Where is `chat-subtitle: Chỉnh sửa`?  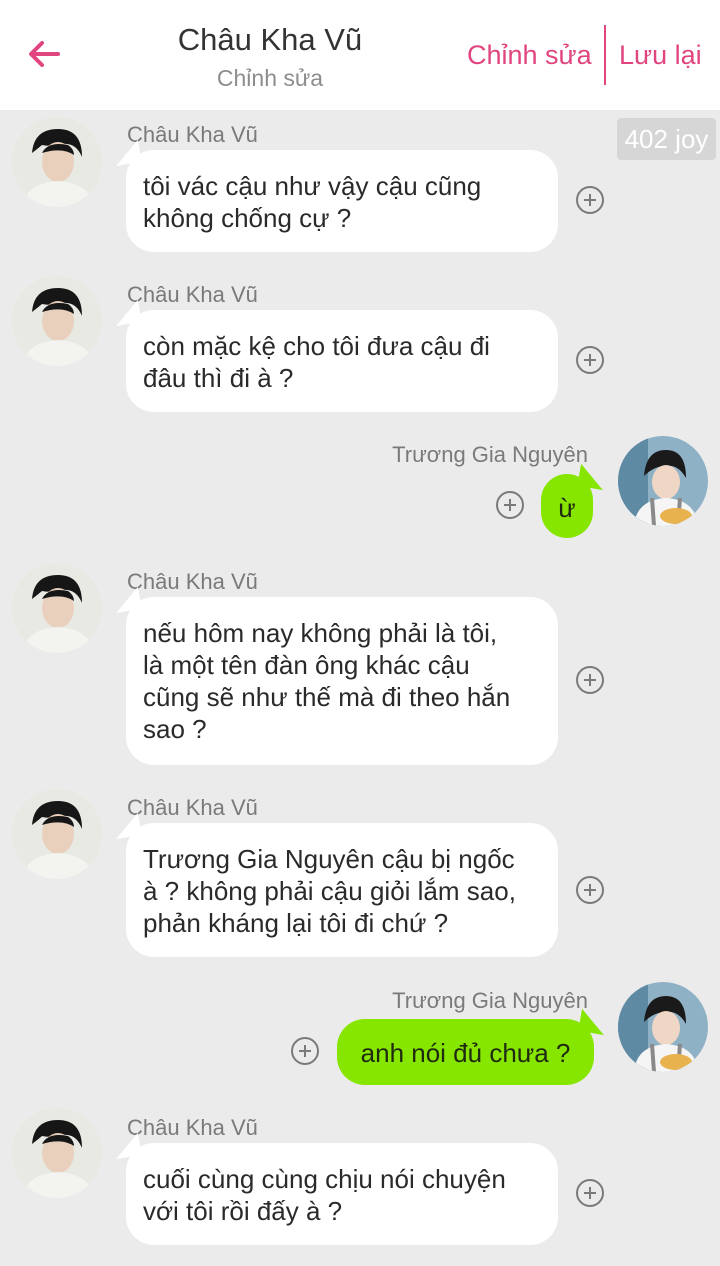
chat-subtitle: Chỉnh sửa is located at coordinates (270, 78).